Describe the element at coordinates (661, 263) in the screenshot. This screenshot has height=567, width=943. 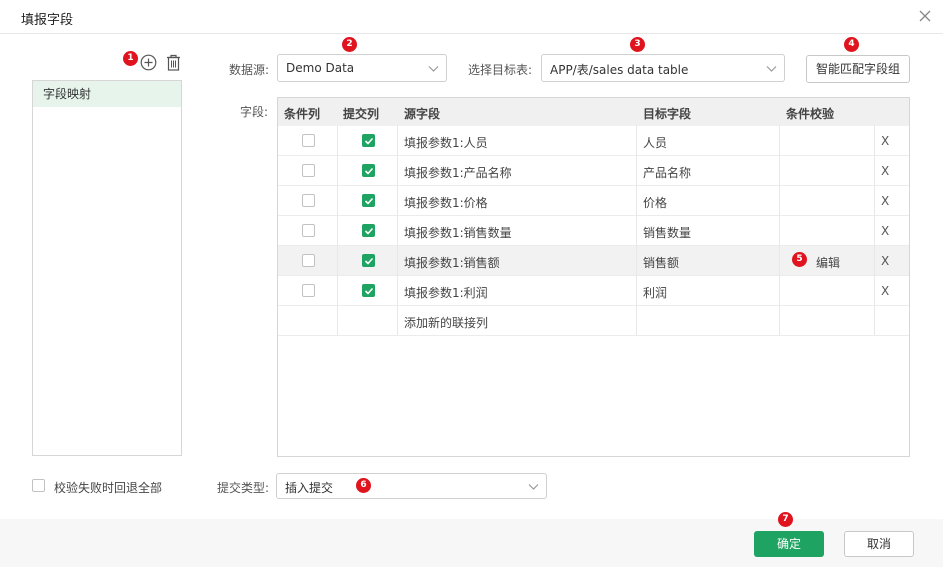
I see `target-field: 销售额` at that location.